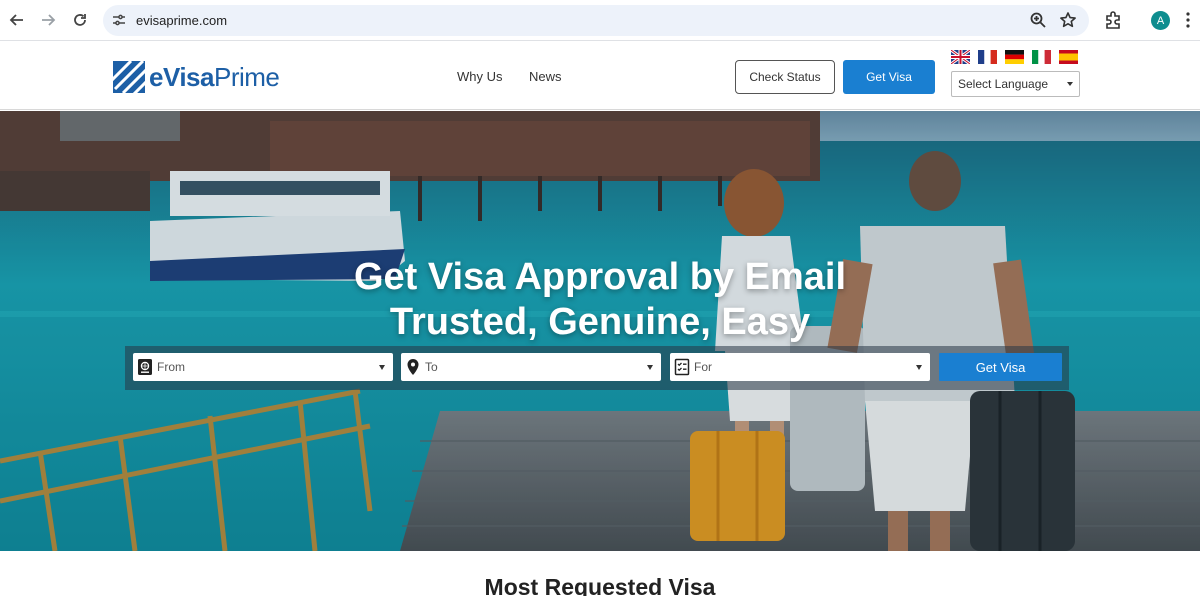 This screenshot has width=1200, height=596. I want to click on menu-icon, so click(1188, 20).